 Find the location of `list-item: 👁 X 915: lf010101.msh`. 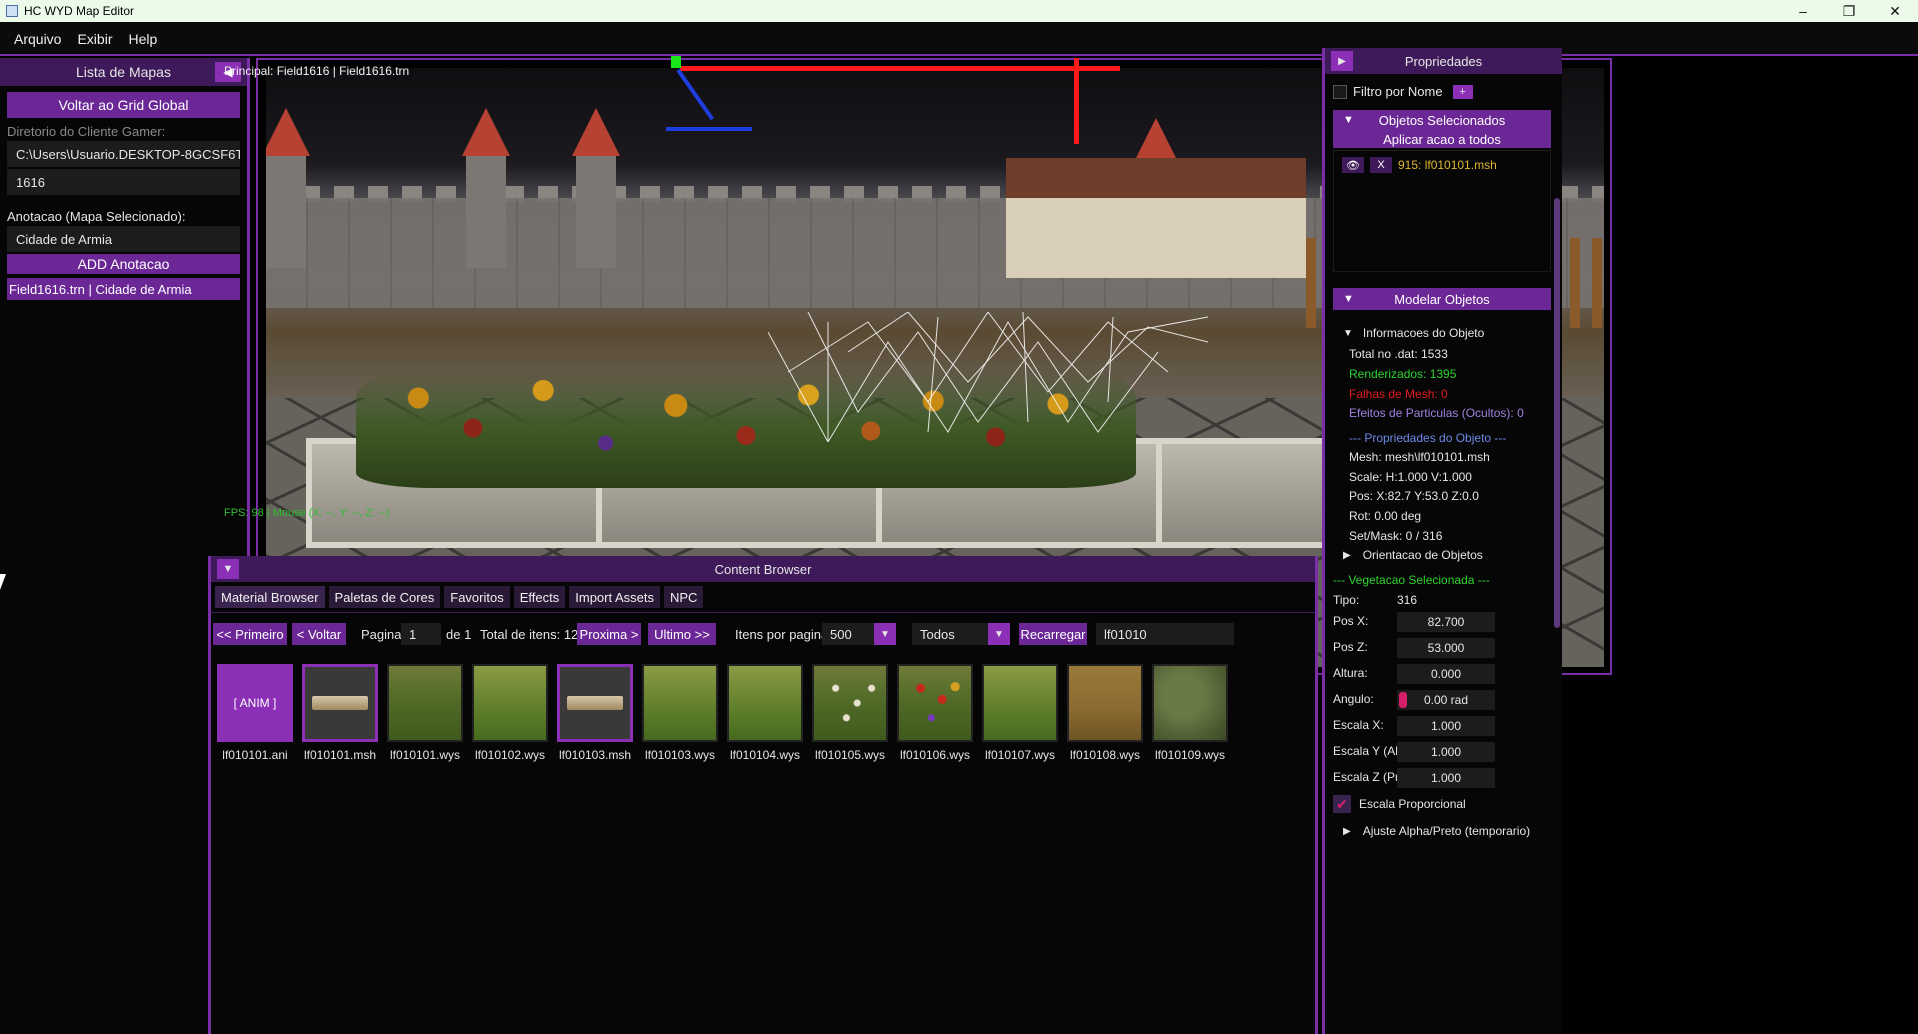

list-item: 👁 X 915: lf010101.msh is located at coordinates (1419, 165).